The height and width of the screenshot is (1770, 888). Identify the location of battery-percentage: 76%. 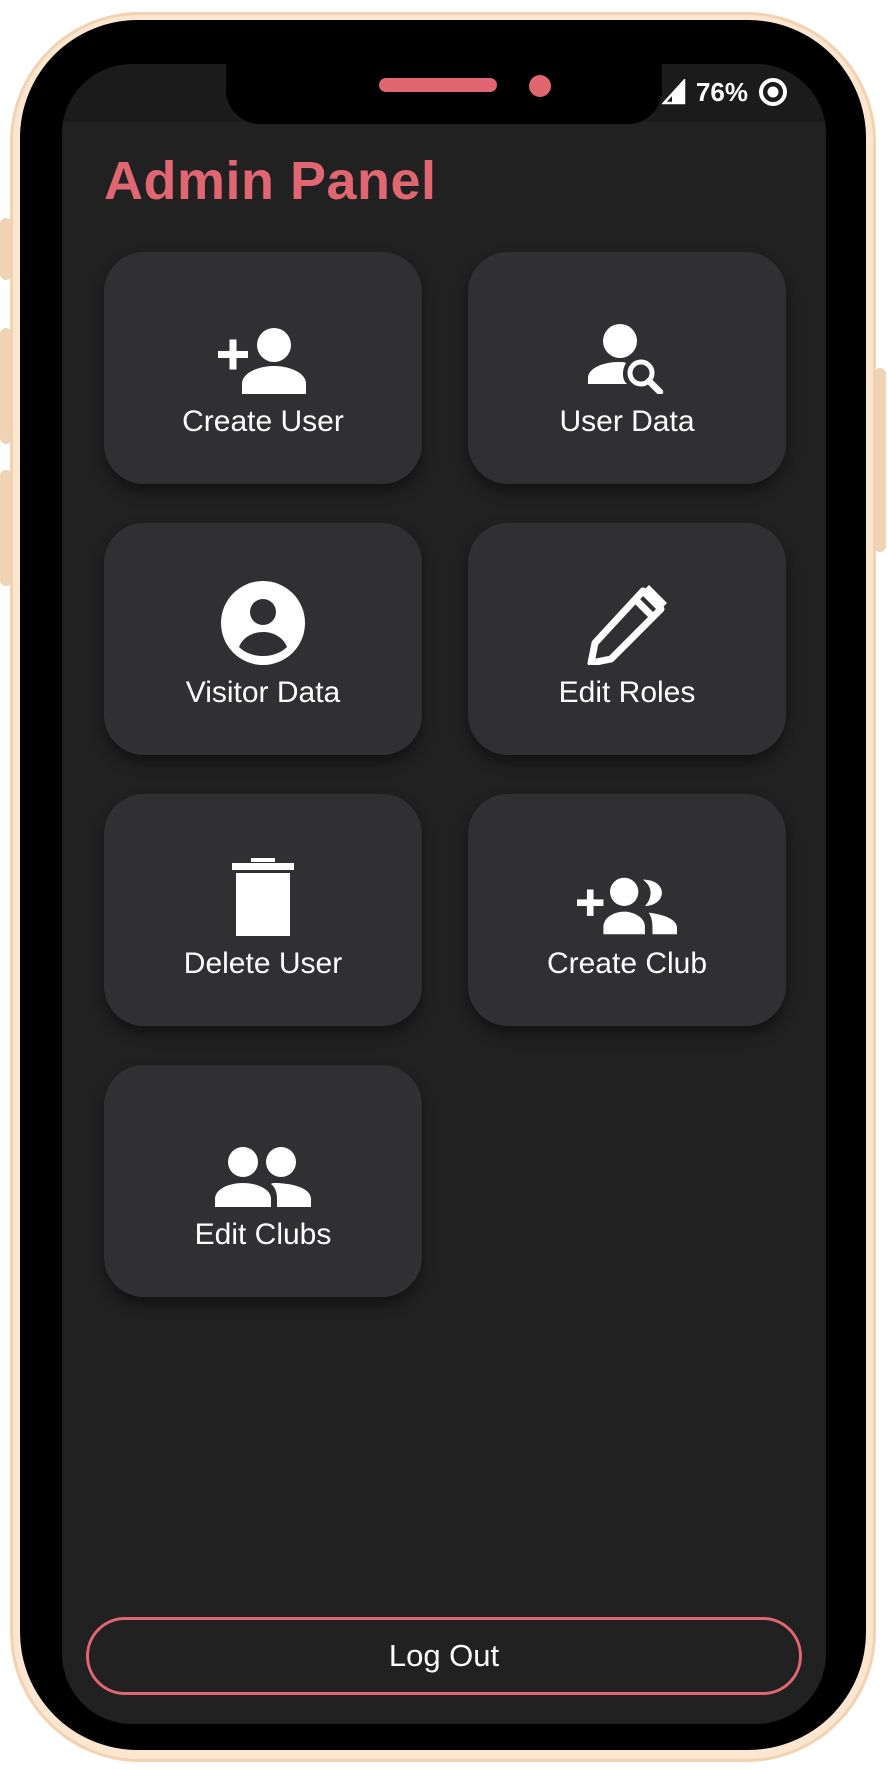
(721, 91).